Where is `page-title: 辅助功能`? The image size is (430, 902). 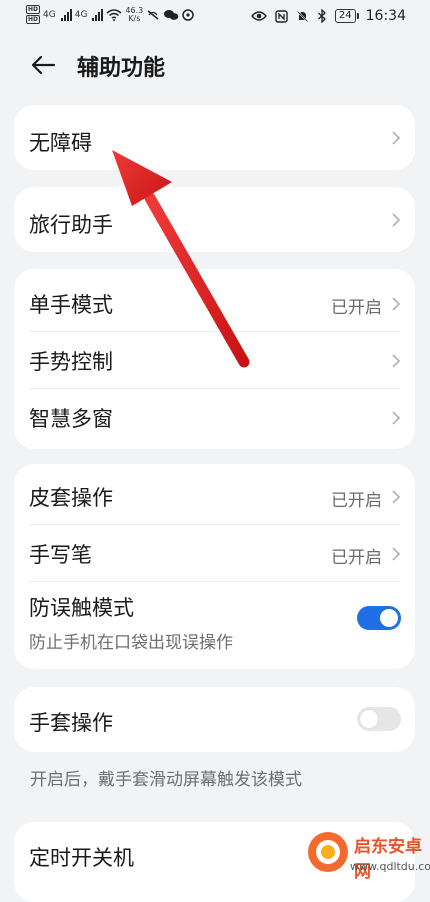
page-title: 辅助功能 is located at coordinates (121, 68).